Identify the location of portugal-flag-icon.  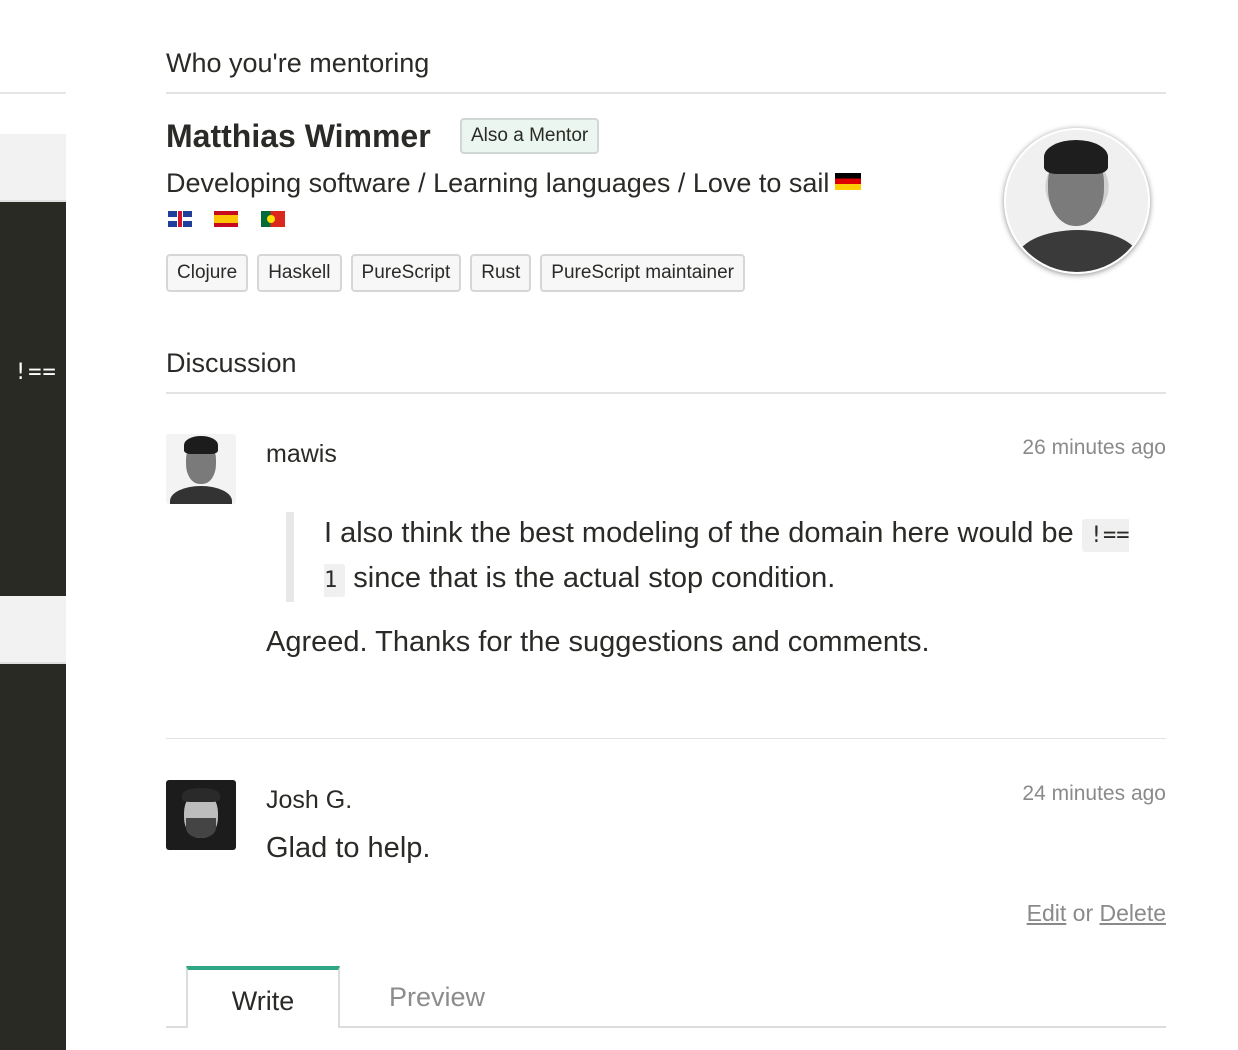
(272, 218).